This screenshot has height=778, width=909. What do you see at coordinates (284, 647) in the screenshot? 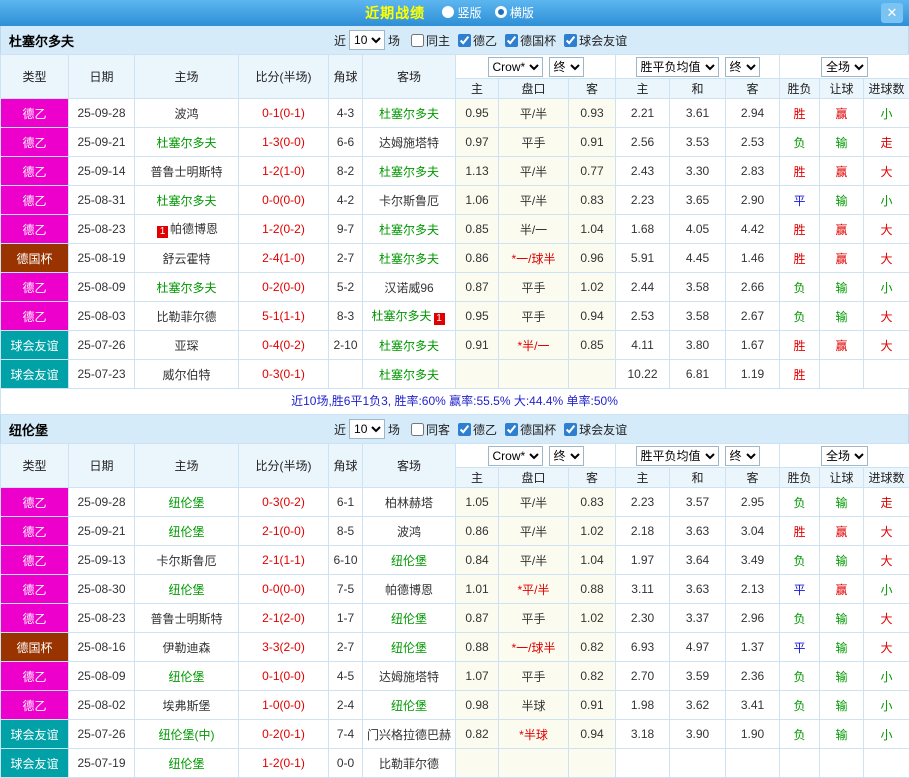
I see `match-score: 3-3(2-0)` at bounding box center [284, 647].